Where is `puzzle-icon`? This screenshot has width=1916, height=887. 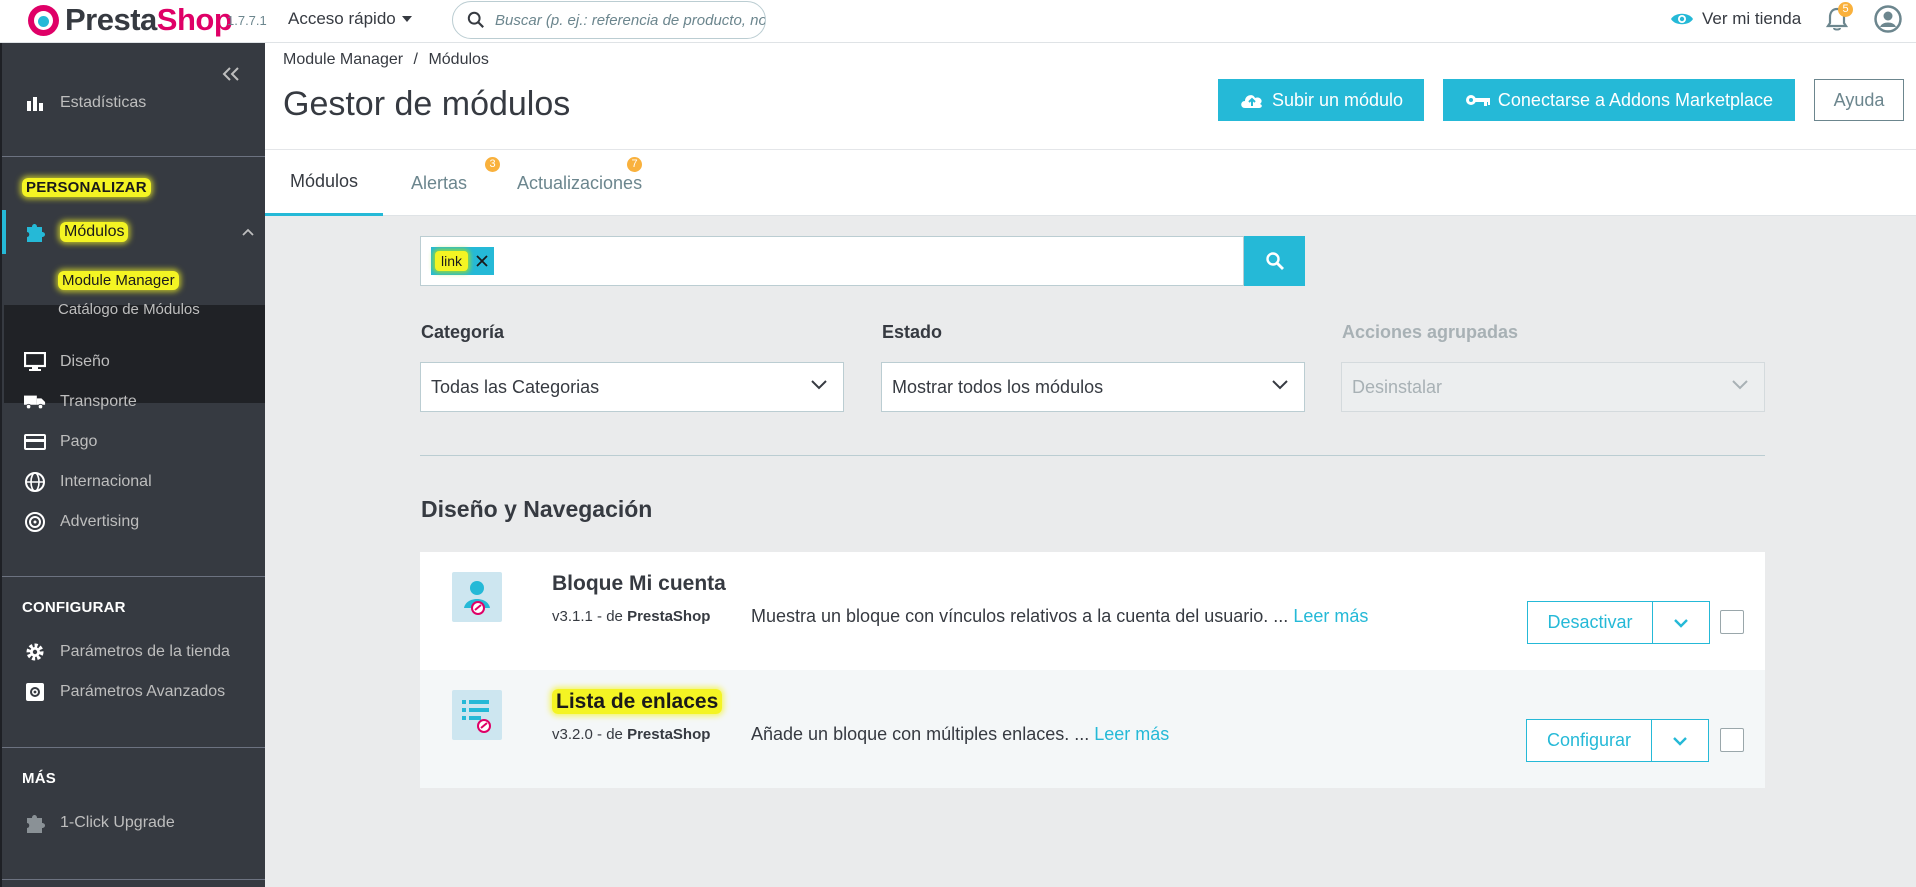
puzzle-icon is located at coordinates (35, 823).